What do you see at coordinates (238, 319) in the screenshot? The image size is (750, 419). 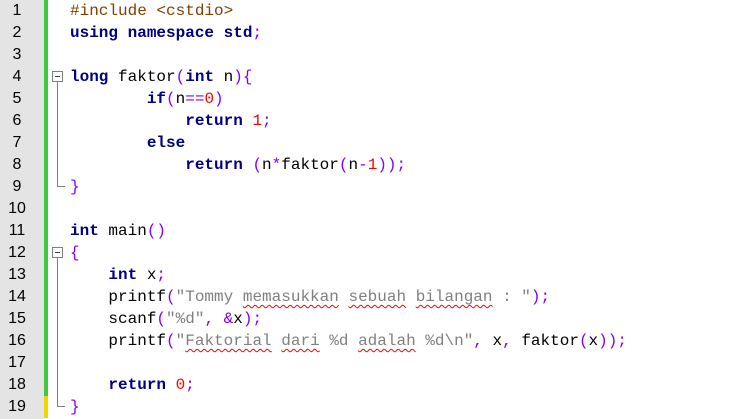 I see `code-token: x` at bounding box center [238, 319].